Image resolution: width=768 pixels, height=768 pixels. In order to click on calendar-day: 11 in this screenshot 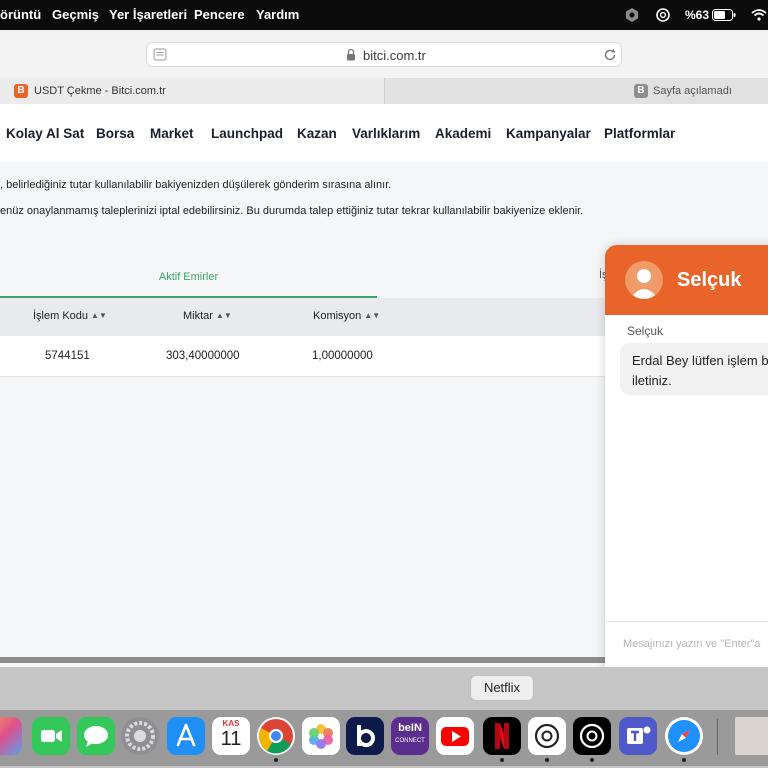, I will do `click(231, 739)`.